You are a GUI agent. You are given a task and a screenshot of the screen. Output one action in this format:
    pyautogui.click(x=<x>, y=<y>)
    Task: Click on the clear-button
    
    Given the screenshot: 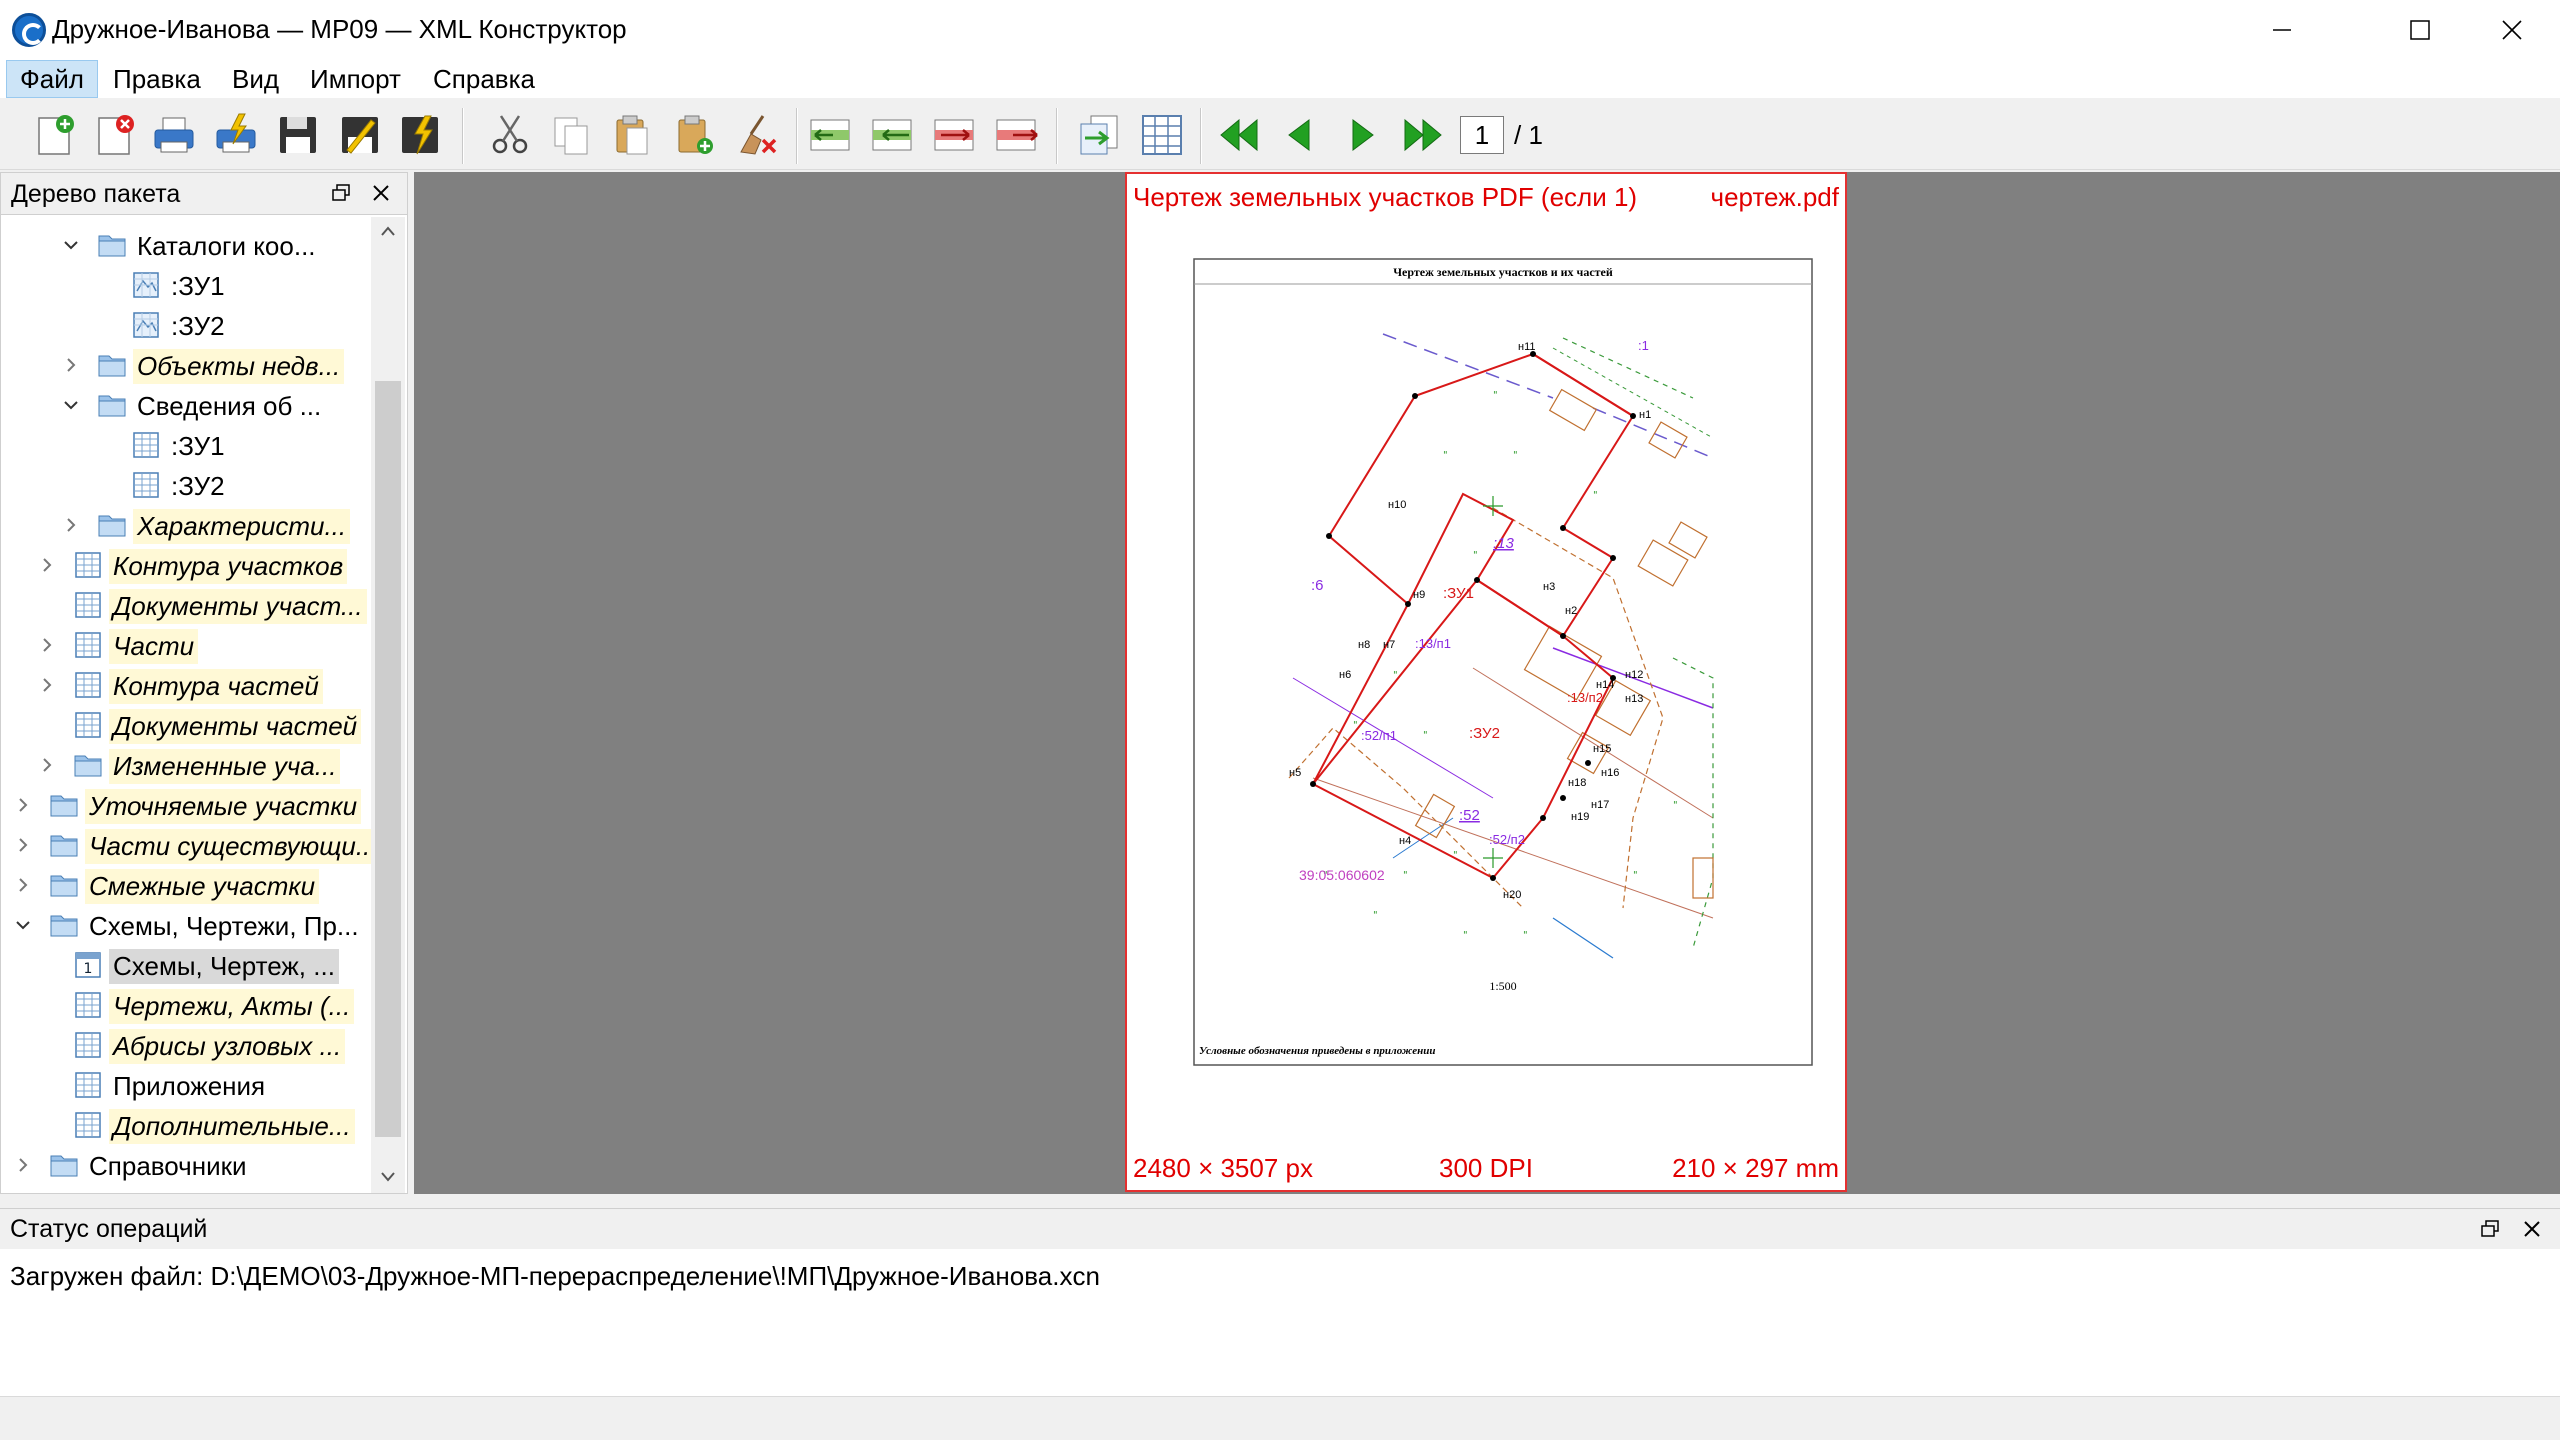 What is the action you would take?
    pyautogui.click(x=758, y=135)
    